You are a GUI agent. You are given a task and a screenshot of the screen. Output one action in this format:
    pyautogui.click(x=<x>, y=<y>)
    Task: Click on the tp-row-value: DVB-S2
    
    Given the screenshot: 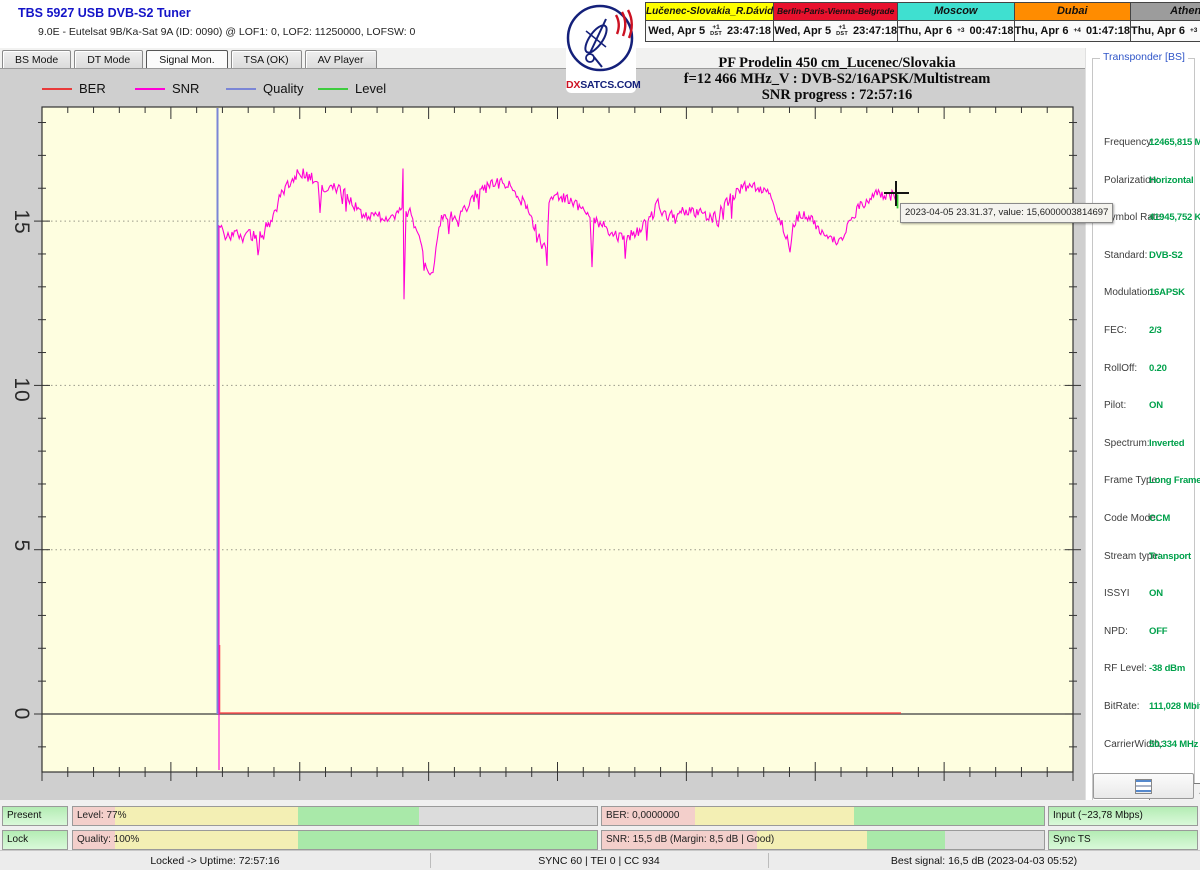 What is the action you would take?
    pyautogui.click(x=1166, y=255)
    